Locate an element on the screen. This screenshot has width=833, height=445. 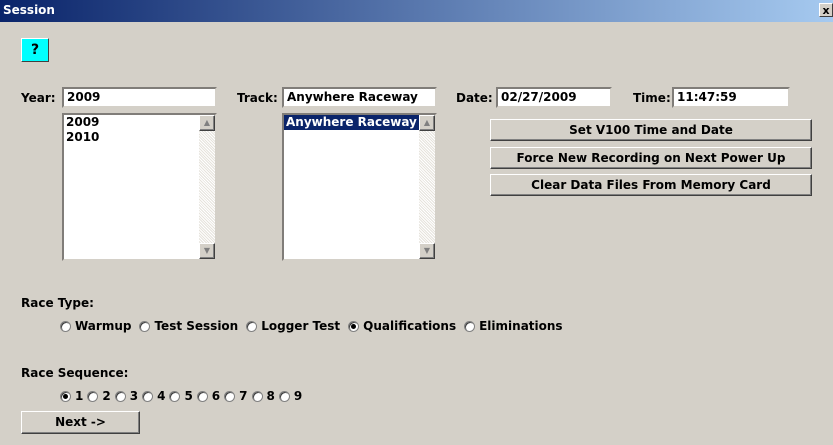
list-item: 2009 is located at coordinates (131, 122).